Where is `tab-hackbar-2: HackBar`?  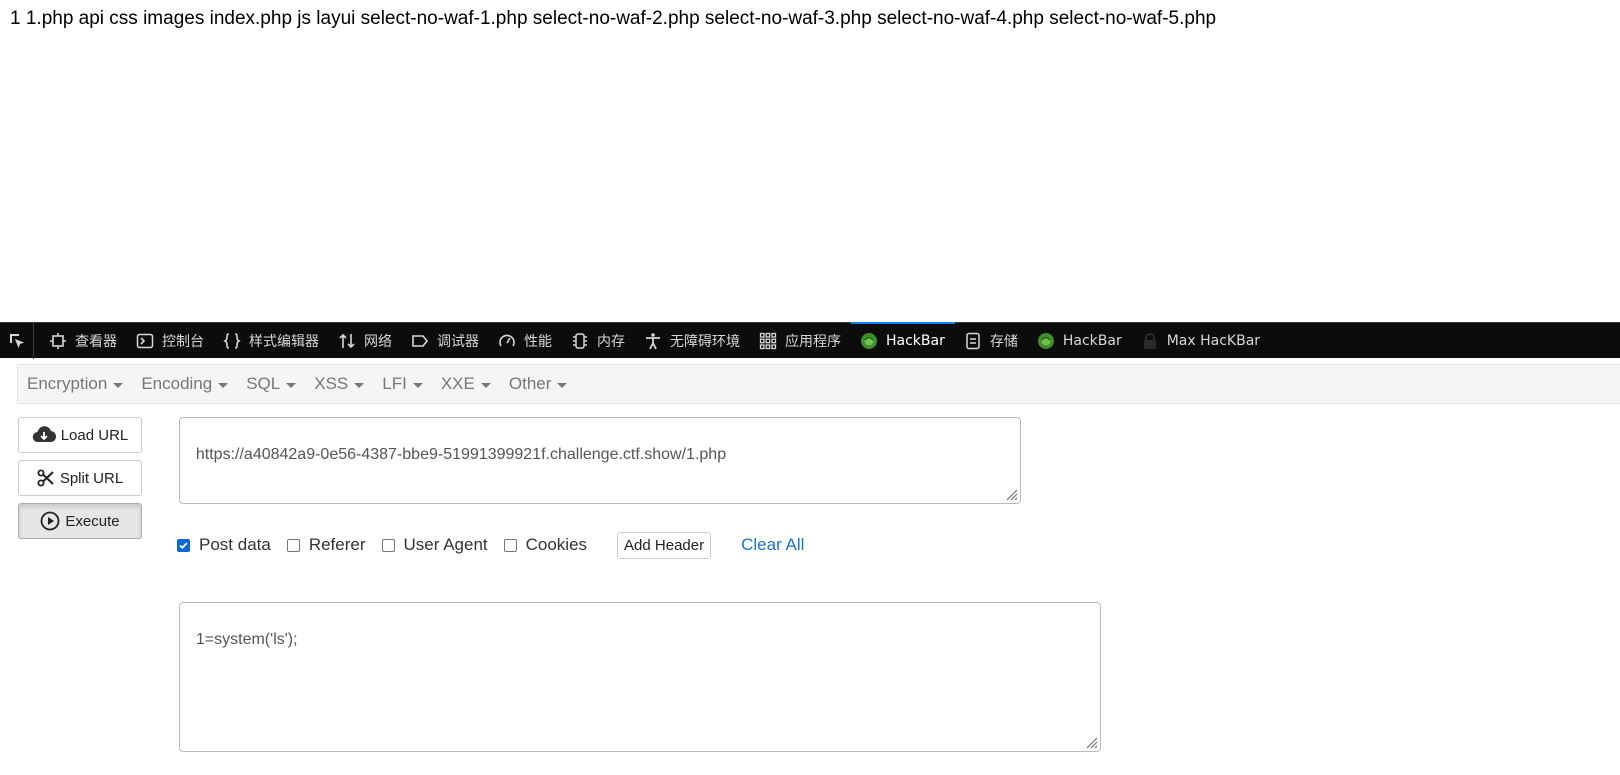 tab-hackbar-2: HackBar is located at coordinates (1080, 341).